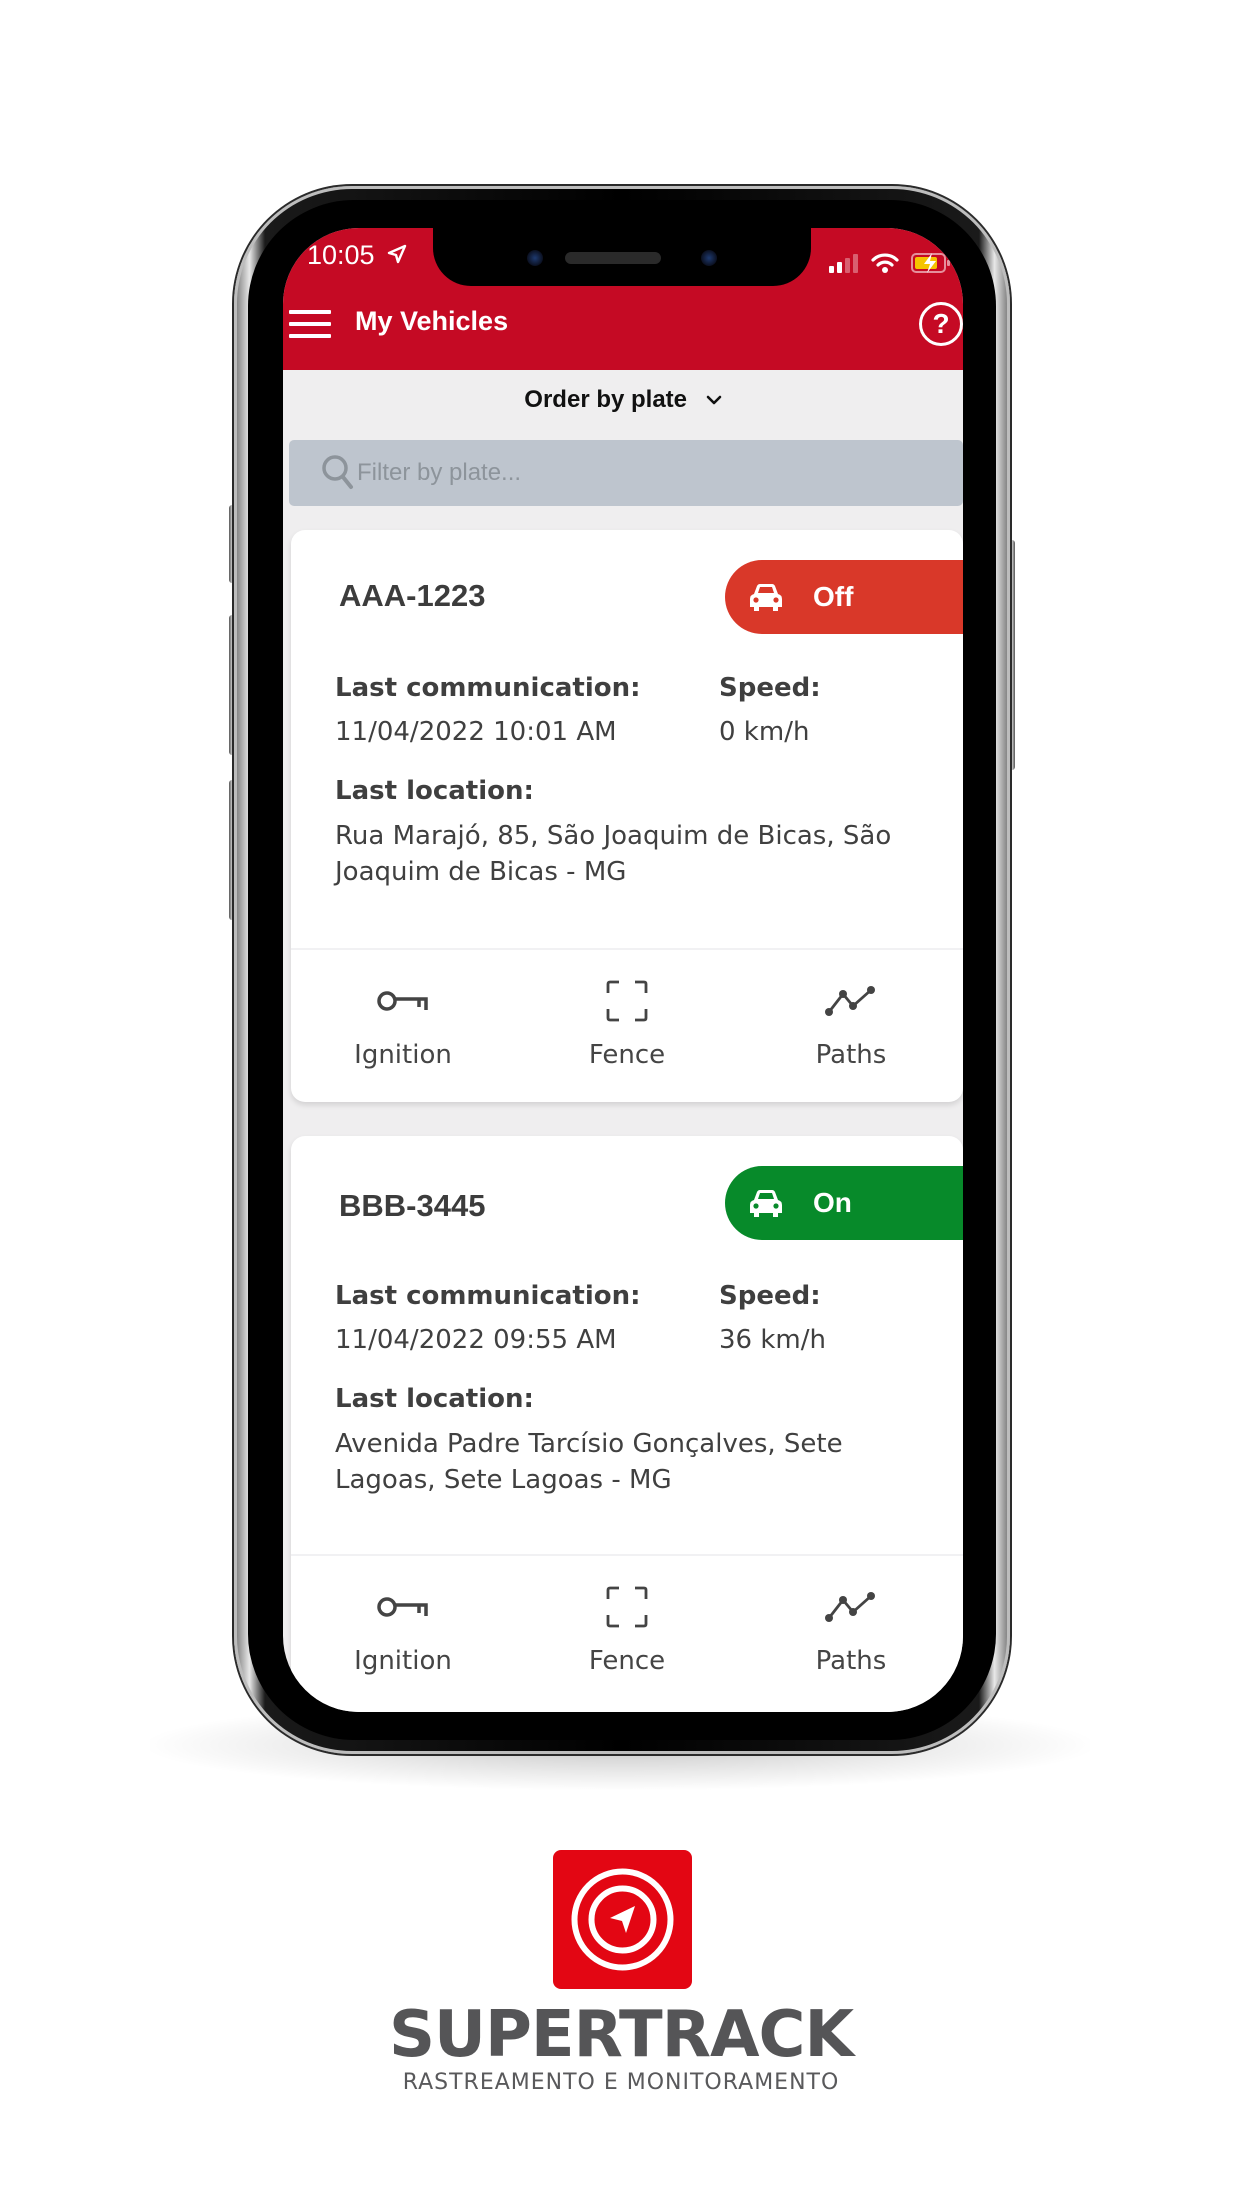  I want to click on ignition-status-badge: Off, so click(844, 597).